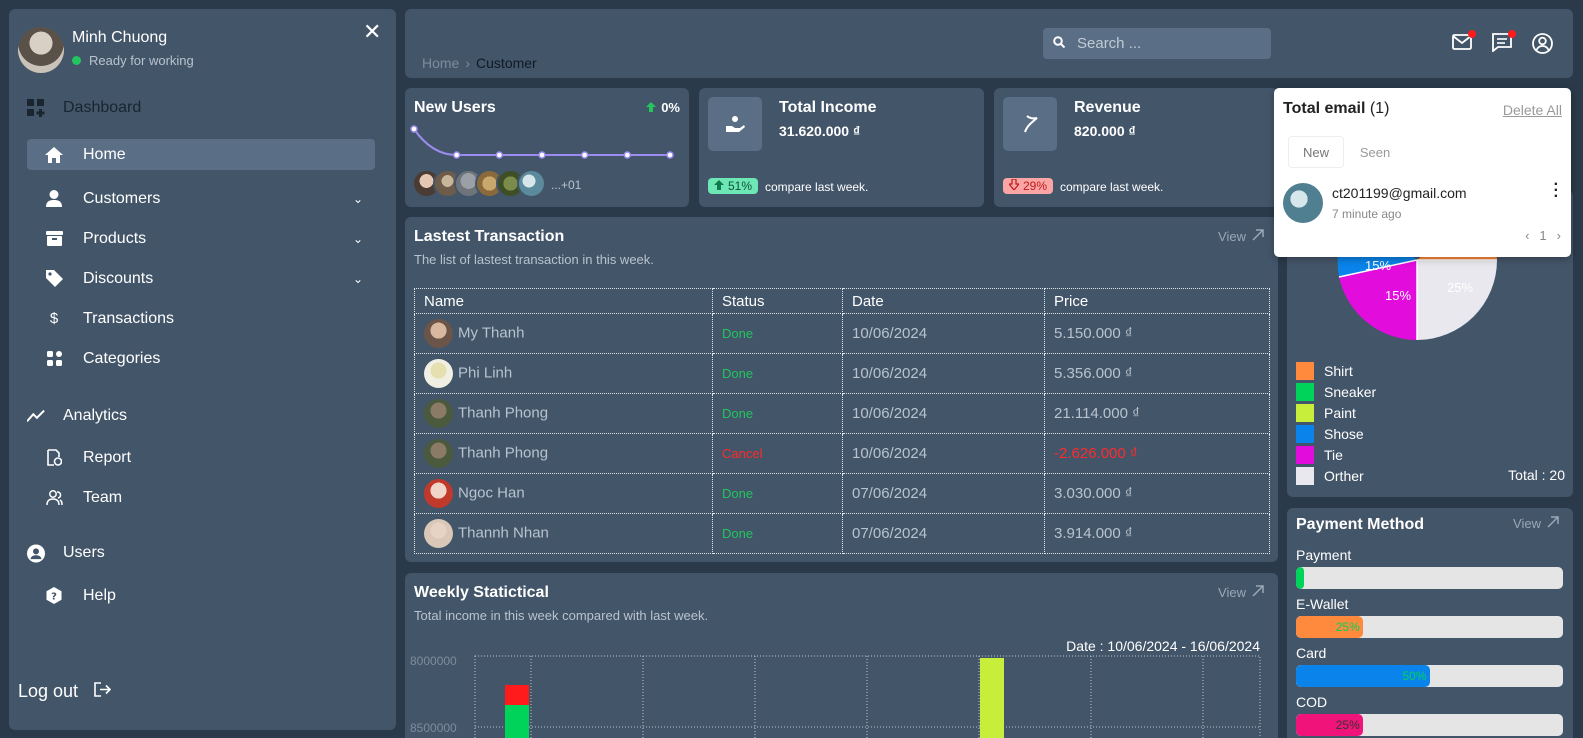 Image resolution: width=1583 pixels, height=738 pixels. I want to click on delete-all-button: Delete All, so click(1532, 110).